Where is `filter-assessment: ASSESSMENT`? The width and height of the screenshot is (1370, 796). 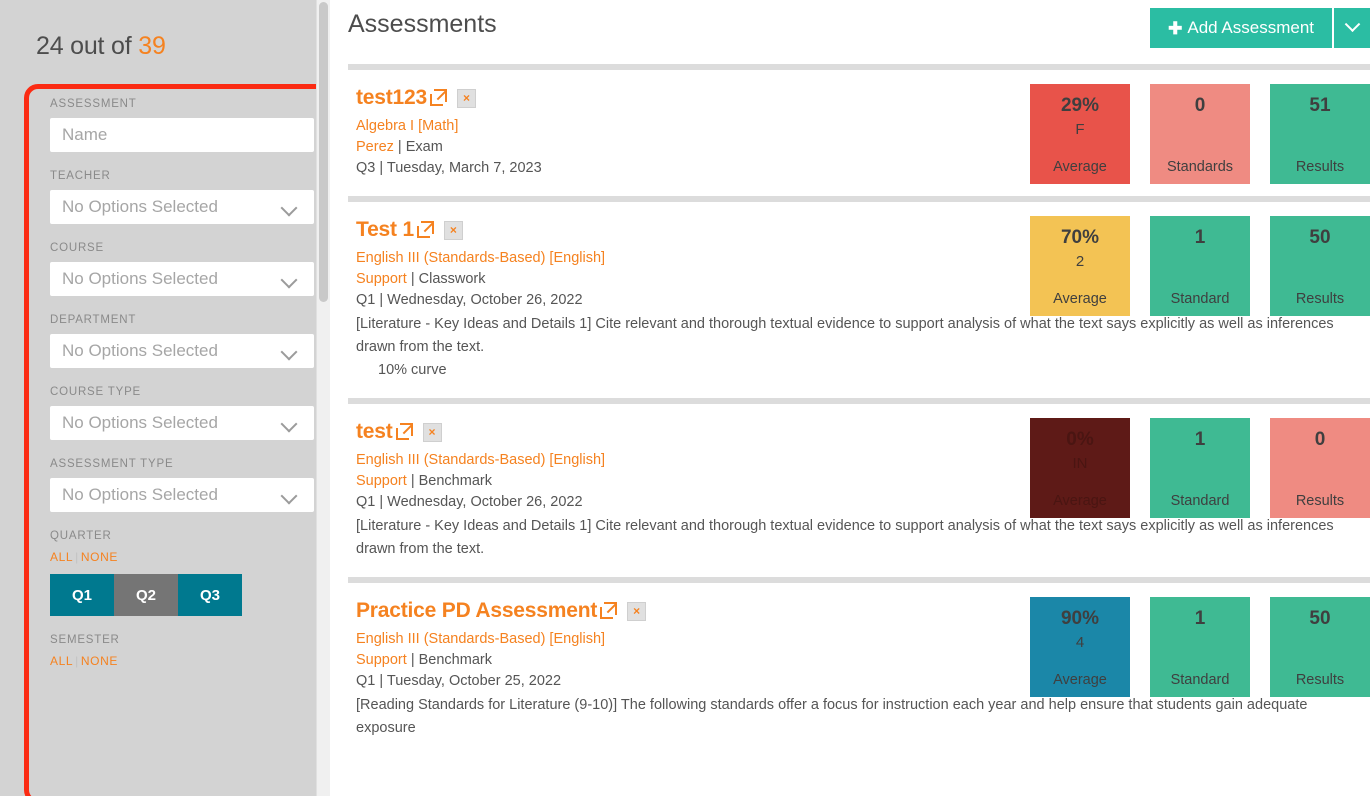
filter-assessment: ASSESSMENT is located at coordinates (182, 125).